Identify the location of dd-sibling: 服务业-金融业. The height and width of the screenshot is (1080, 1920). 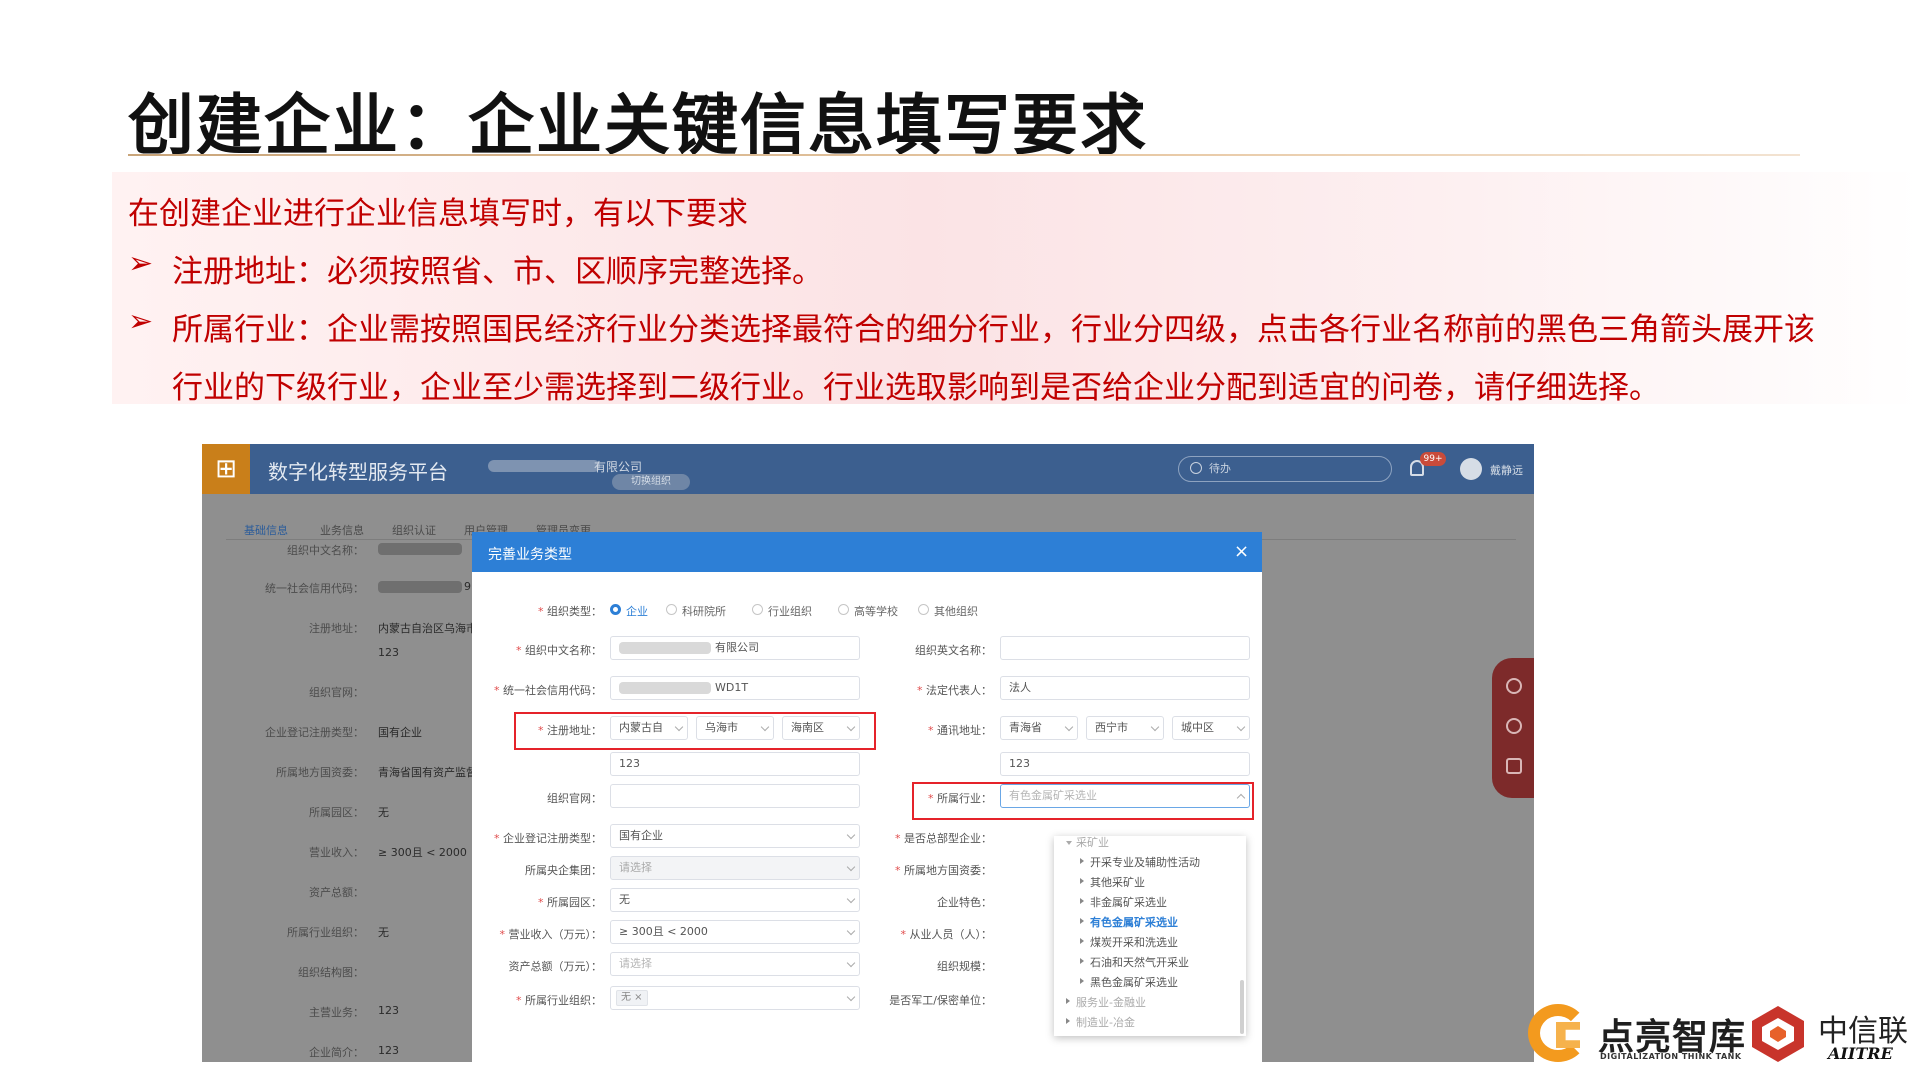
(1111, 1002).